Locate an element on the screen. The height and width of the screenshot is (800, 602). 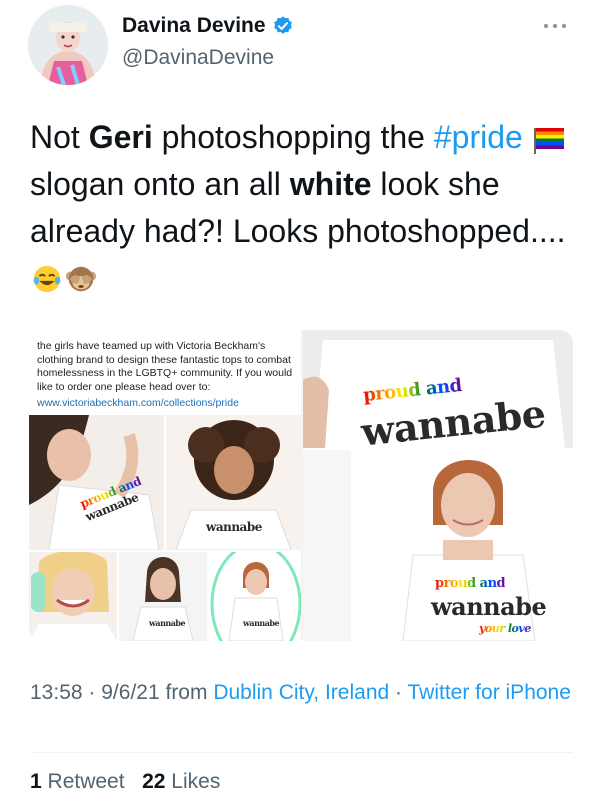
photo-geri-small: wannabe is located at coordinates (255, 596).